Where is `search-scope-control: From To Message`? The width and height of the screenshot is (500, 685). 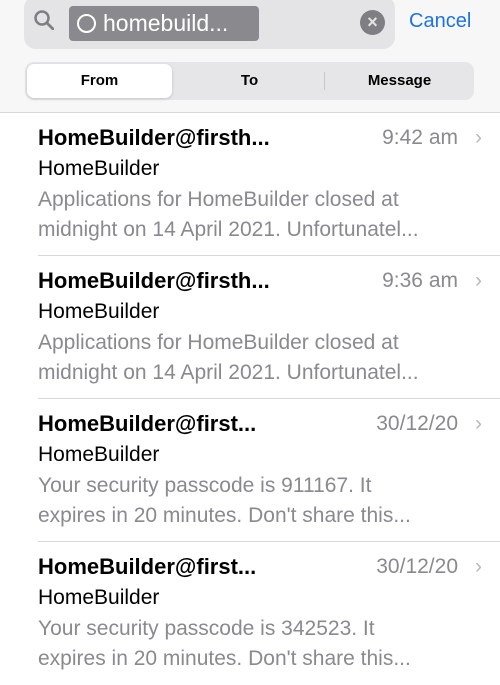
search-scope-control: From To Message is located at coordinates (249, 81).